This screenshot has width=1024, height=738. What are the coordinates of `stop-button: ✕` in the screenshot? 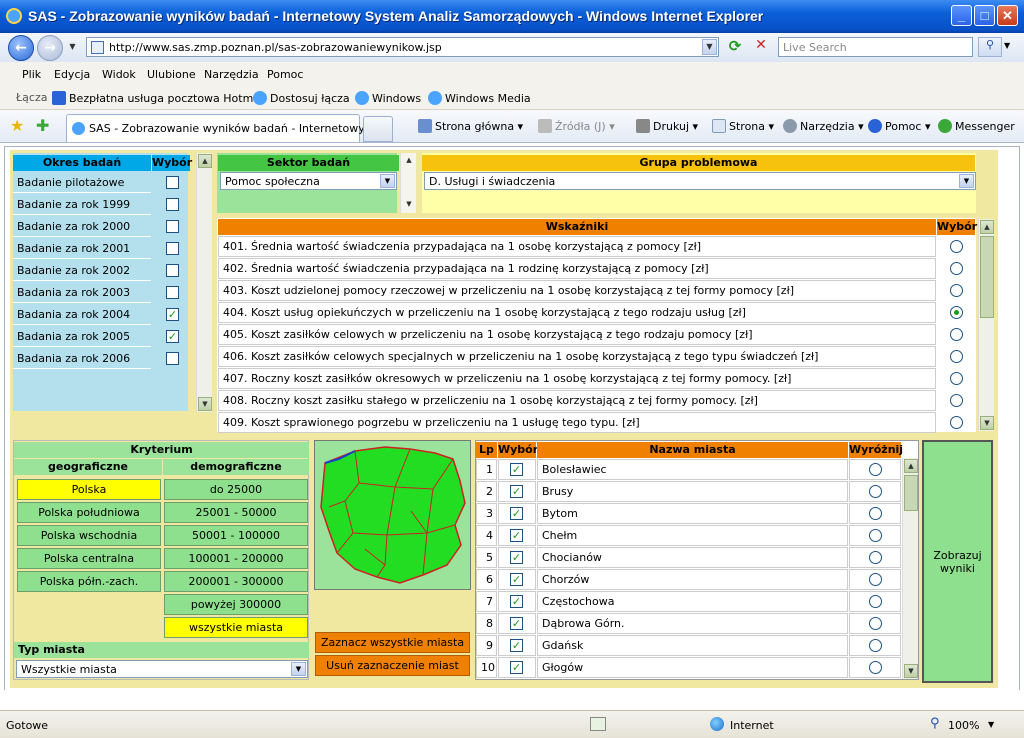 It's located at (761, 47).